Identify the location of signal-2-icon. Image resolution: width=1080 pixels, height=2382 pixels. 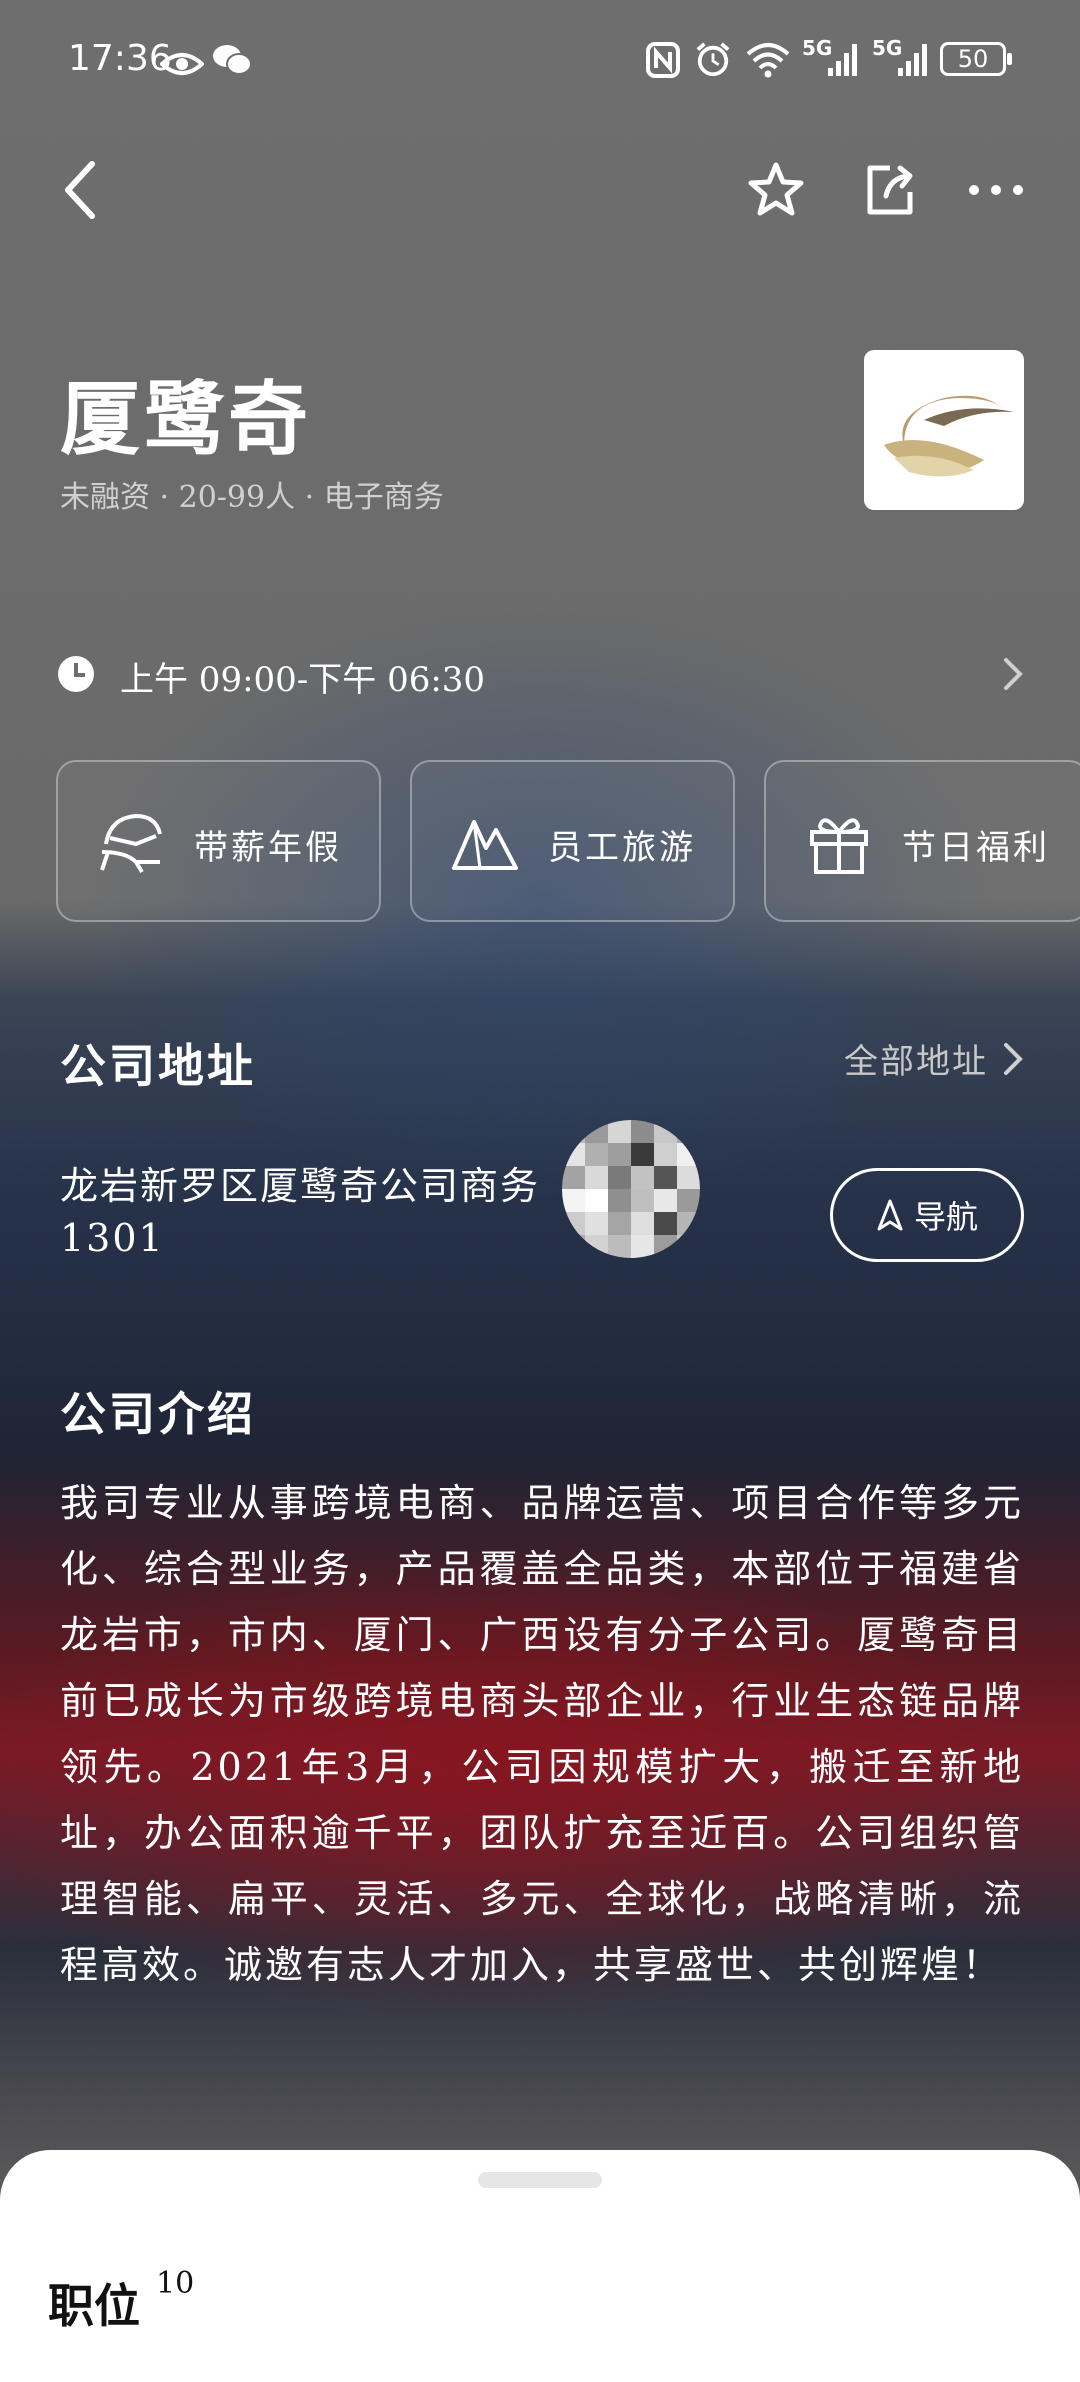
(912, 60).